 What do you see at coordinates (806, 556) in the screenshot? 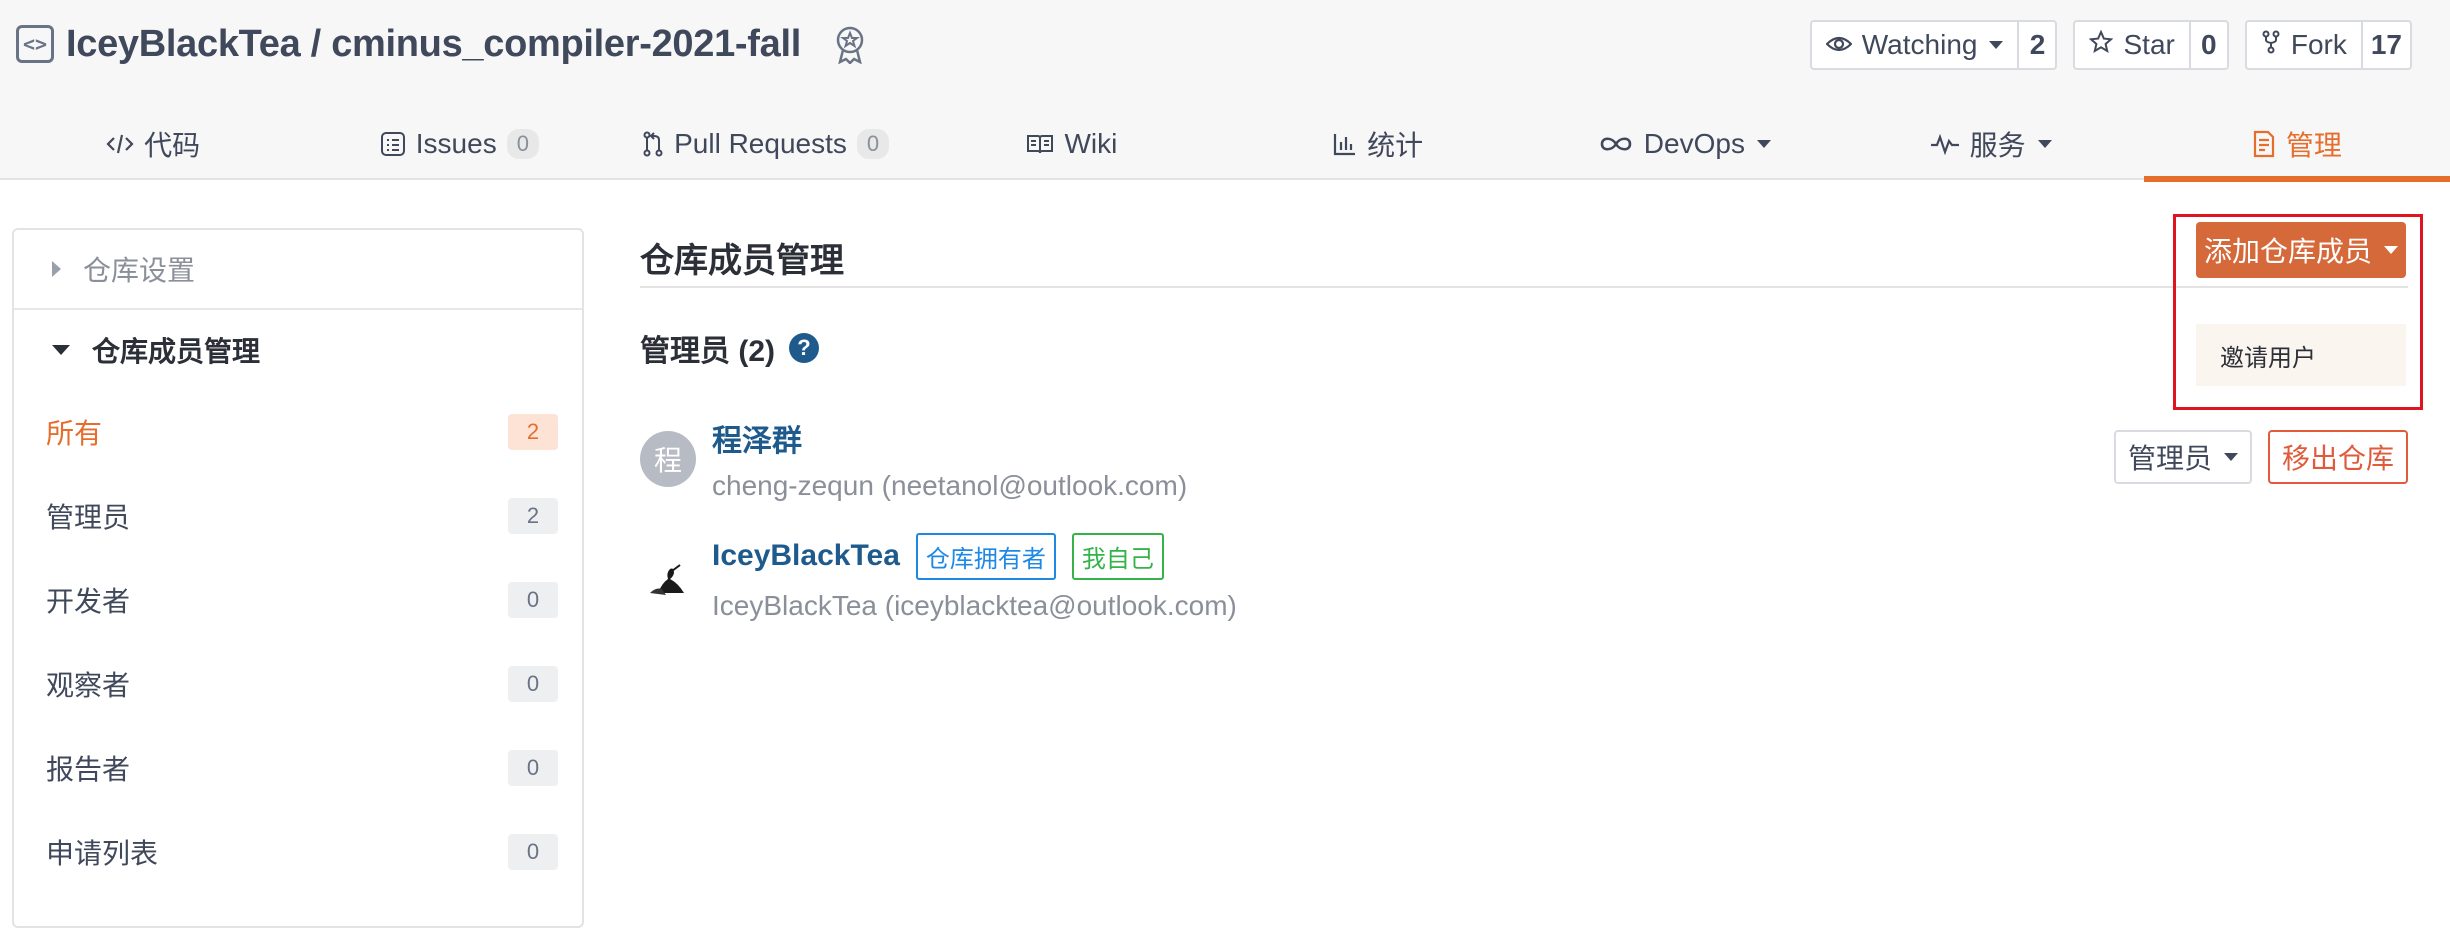
I see `member-name-link: IceyBlackTea` at bounding box center [806, 556].